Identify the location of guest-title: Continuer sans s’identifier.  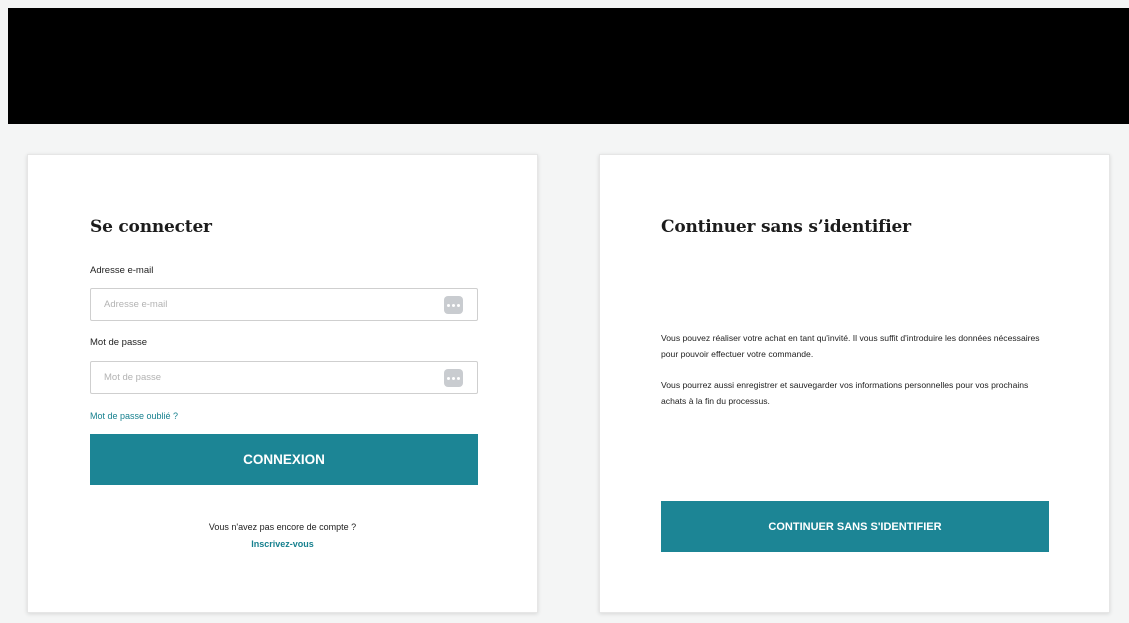
(786, 227).